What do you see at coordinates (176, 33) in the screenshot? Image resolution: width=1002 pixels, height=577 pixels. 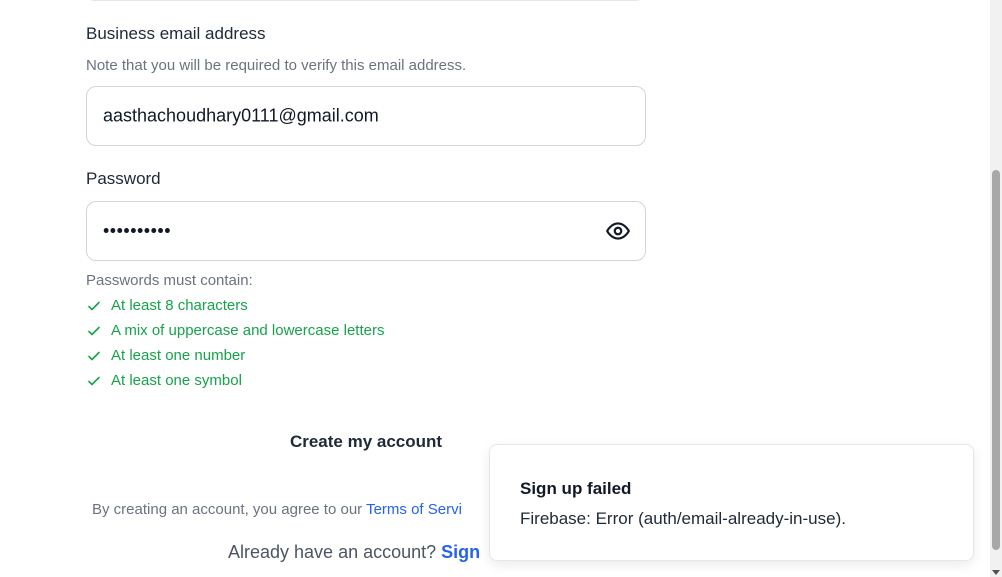 I see `email-label: Business email address` at bounding box center [176, 33].